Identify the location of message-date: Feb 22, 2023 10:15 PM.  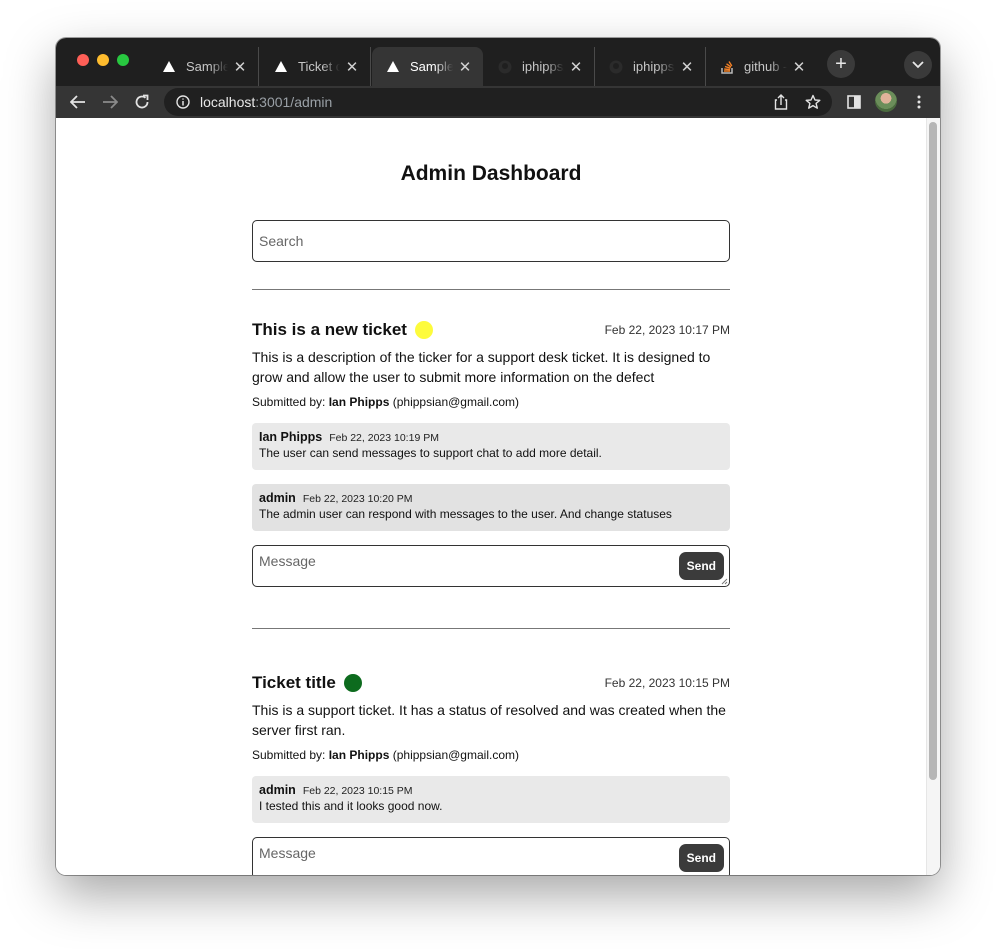
(357, 791).